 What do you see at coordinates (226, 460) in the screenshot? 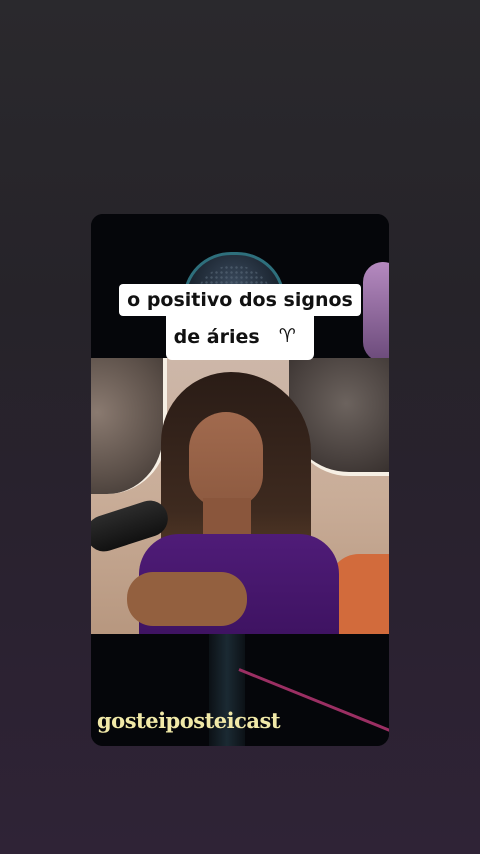
I see `speaker-face` at bounding box center [226, 460].